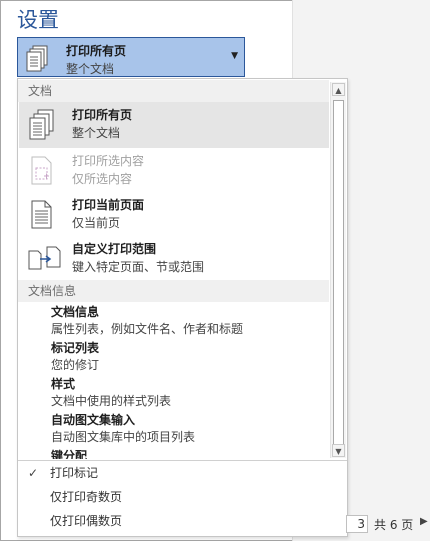 This screenshot has width=430, height=541. Describe the element at coordinates (96, 223) in the screenshot. I see `menu-item-sublabel: 仅当前页` at that location.